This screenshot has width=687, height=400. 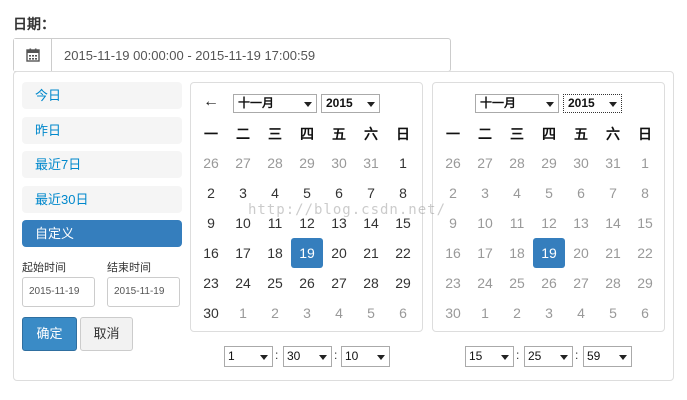 What do you see at coordinates (106, 334) in the screenshot?
I see `cancel-button: 取消` at bounding box center [106, 334].